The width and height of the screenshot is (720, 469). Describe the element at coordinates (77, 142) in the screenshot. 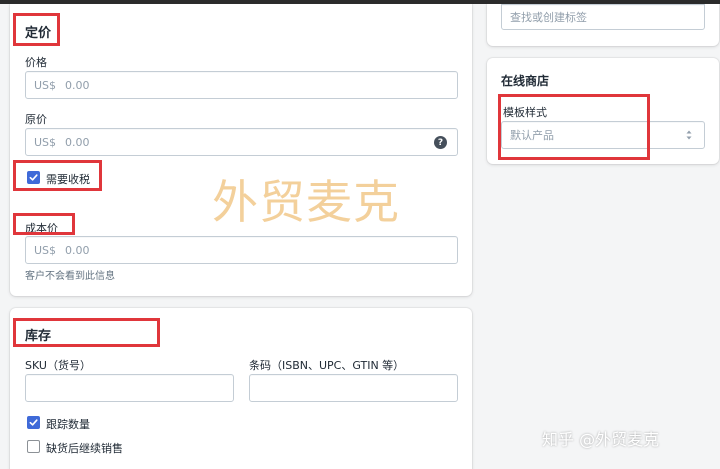

I see `compare-price-value: 0.00` at that location.